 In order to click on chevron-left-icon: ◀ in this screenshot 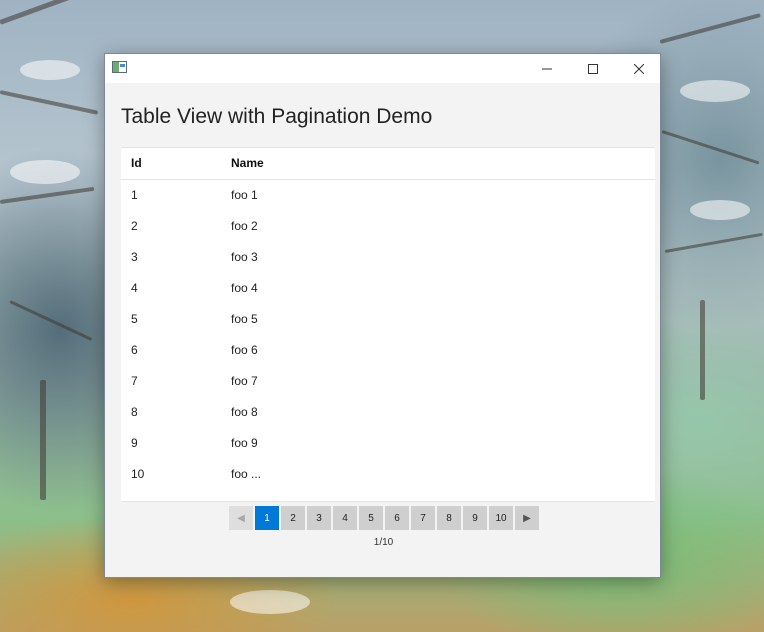, I will do `click(241, 518)`.